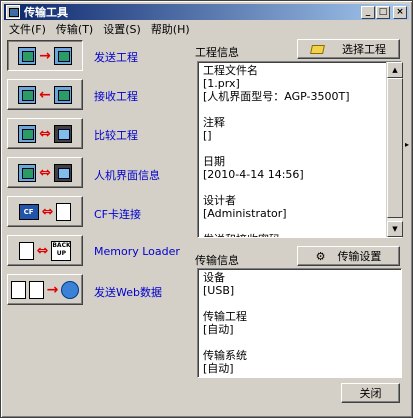 The width and height of the screenshot is (413, 418). I want to click on receive-project-button: ←, so click(45, 94).